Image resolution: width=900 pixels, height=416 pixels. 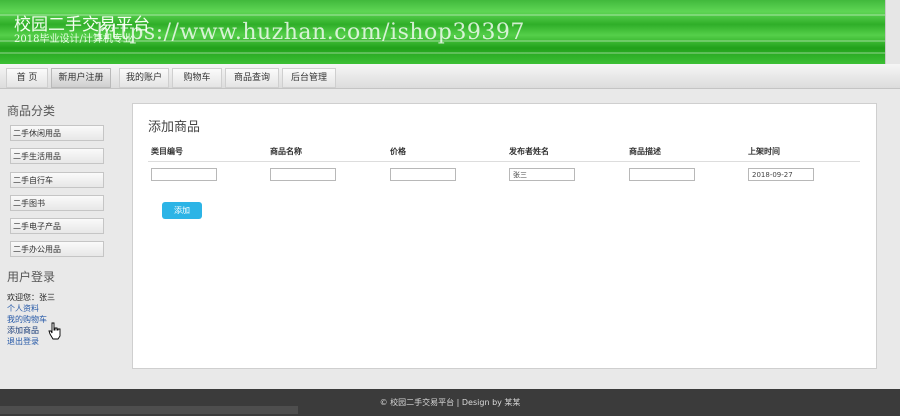 I want to click on product-name-input, so click(x=303, y=174).